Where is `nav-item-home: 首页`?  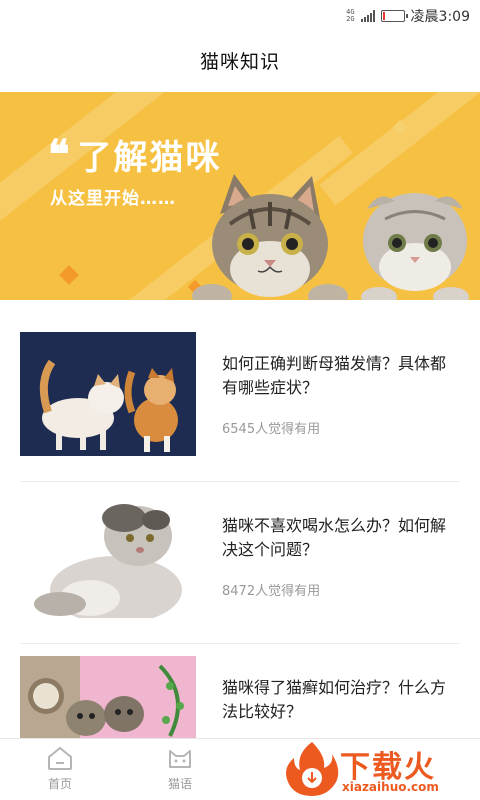
nav-item-home: 首页 is located at coordinates (60, 771).